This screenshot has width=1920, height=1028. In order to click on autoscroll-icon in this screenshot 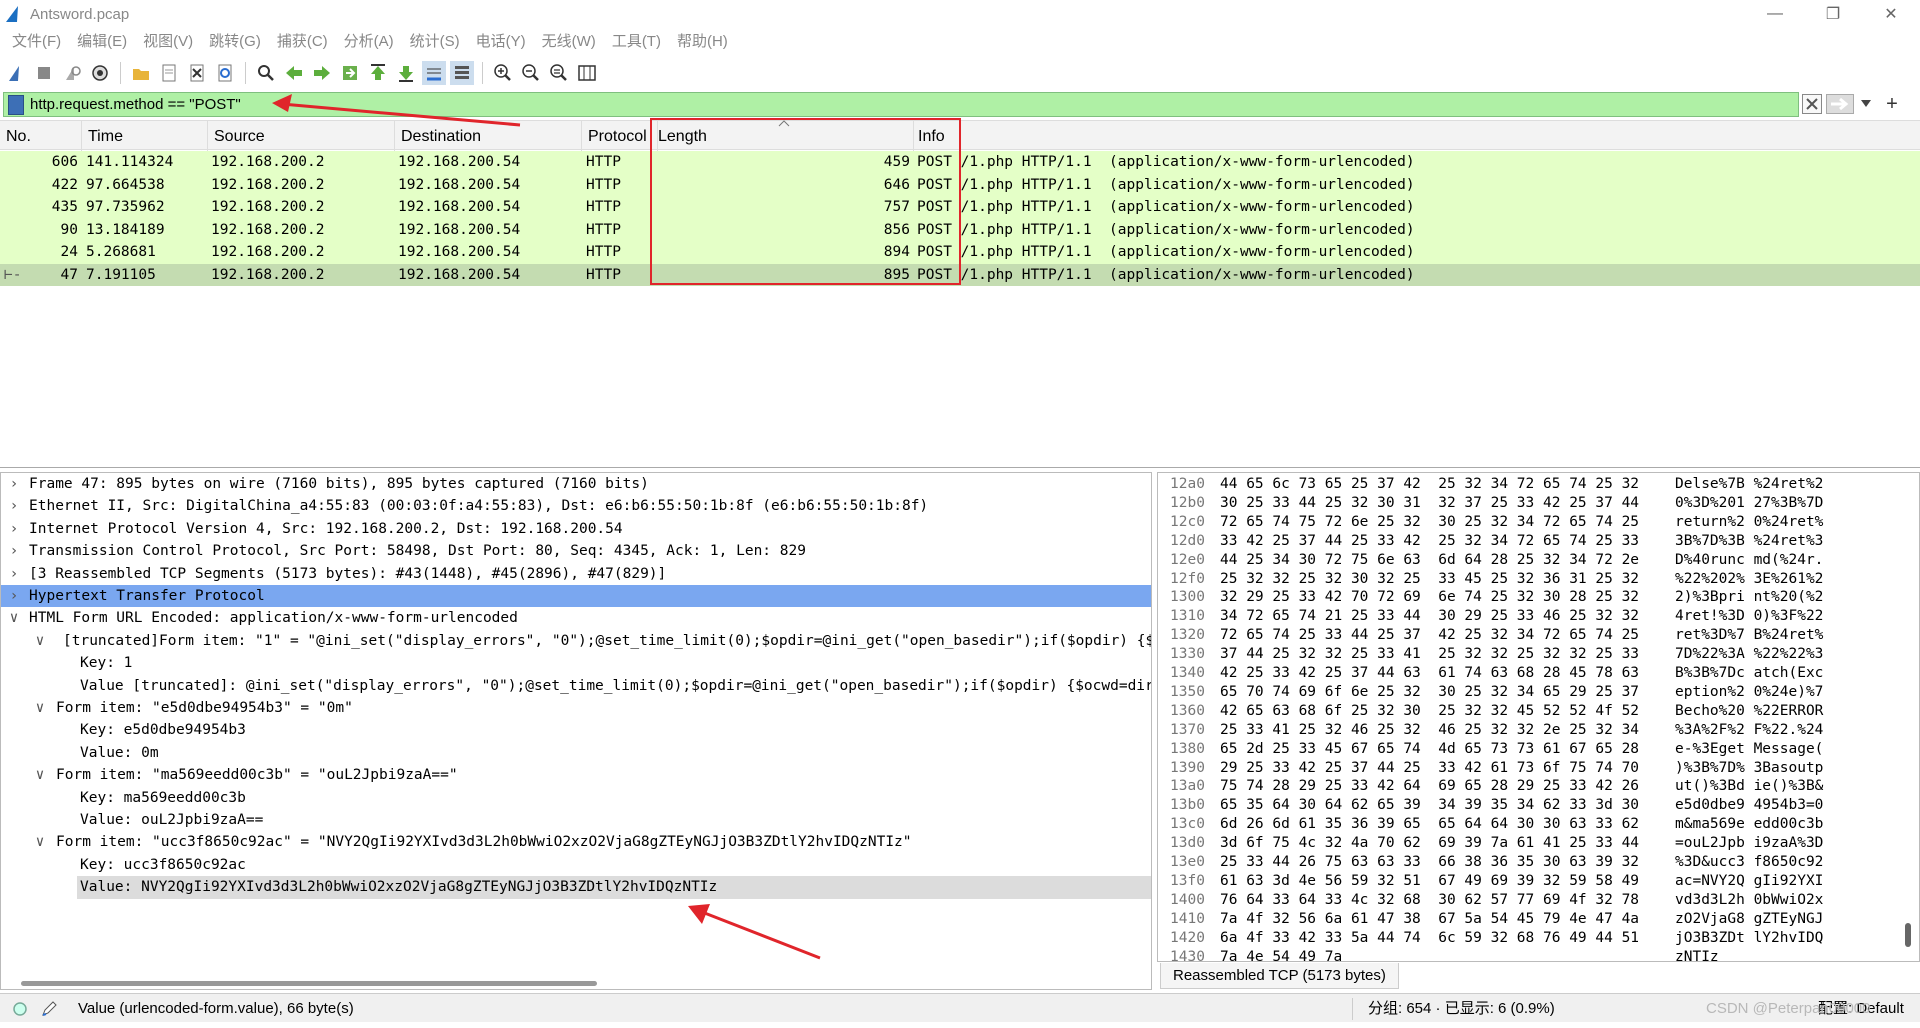, I will do `click(434, 73)`.